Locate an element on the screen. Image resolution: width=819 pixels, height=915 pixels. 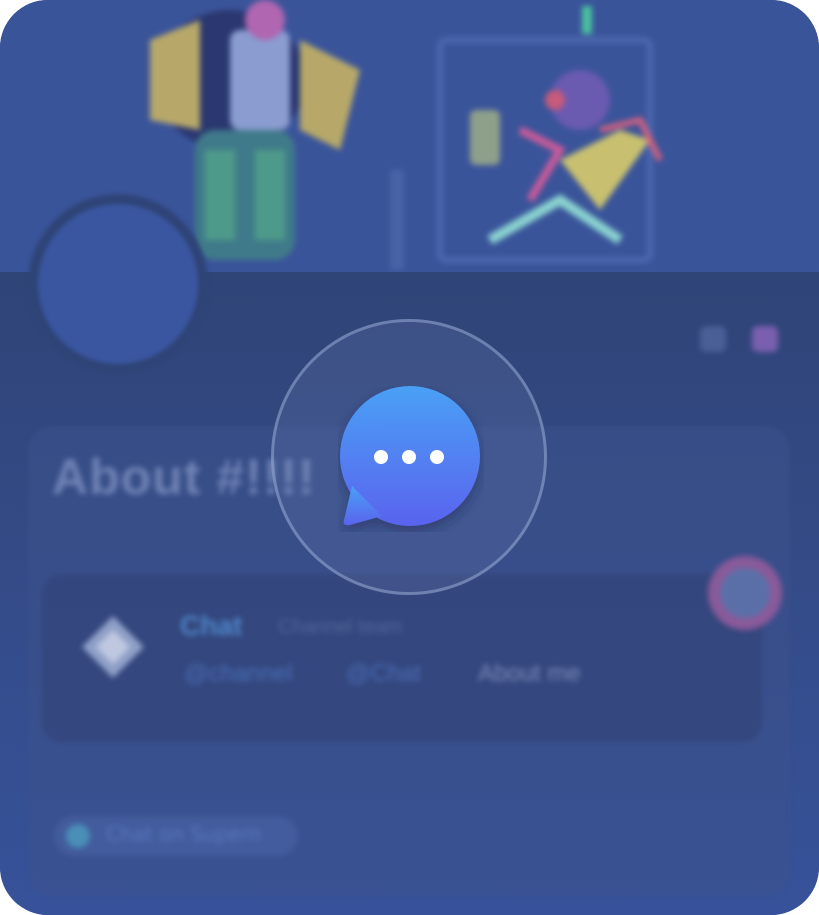
member-link-chat: @Chat is located at coordinates (383, 674).